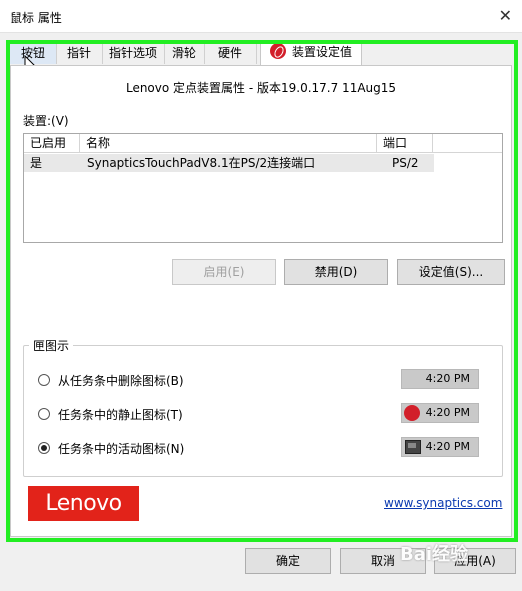  What do you see at coordinates (413, 447) in the screenshot?
I see `touchpad-tray-icon` at bounding box center [413, 447].